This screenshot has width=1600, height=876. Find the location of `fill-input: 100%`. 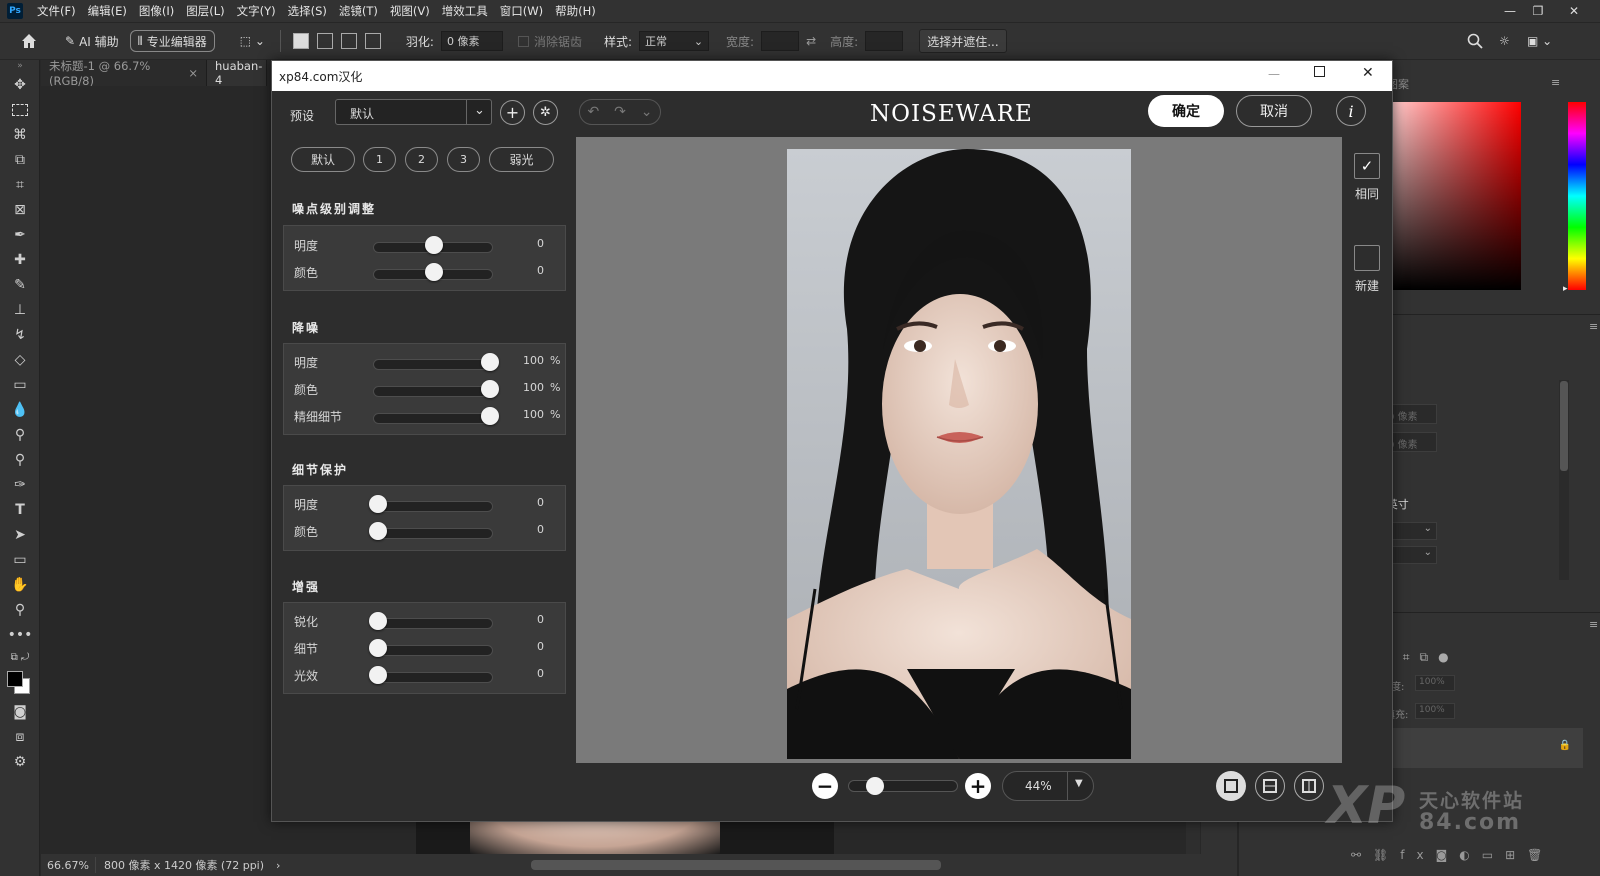

fill-input: 100% is located at coordinates (1435, 711).